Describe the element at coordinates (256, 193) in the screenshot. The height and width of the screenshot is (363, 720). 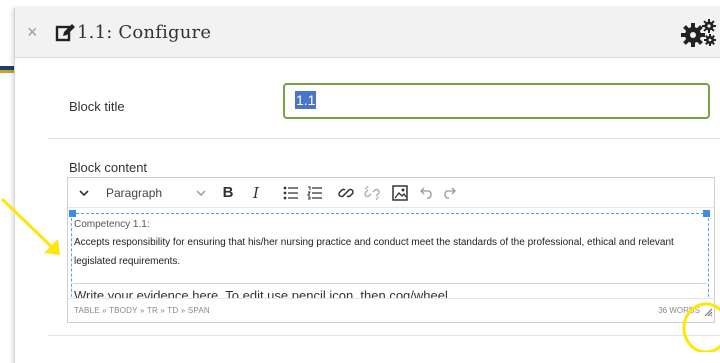
I see `italic-button: I` at that location.